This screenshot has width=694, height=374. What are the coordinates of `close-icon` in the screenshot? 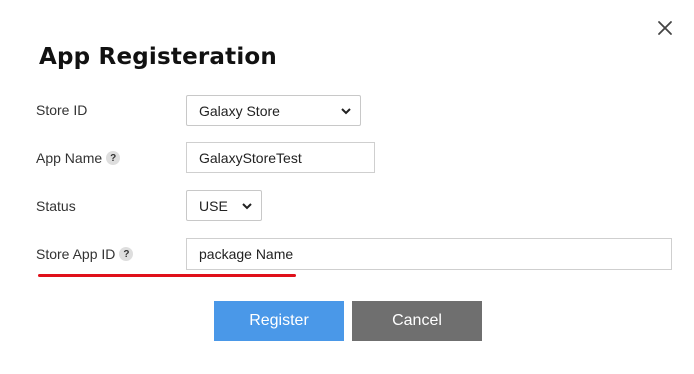 It's located at (665, 28).